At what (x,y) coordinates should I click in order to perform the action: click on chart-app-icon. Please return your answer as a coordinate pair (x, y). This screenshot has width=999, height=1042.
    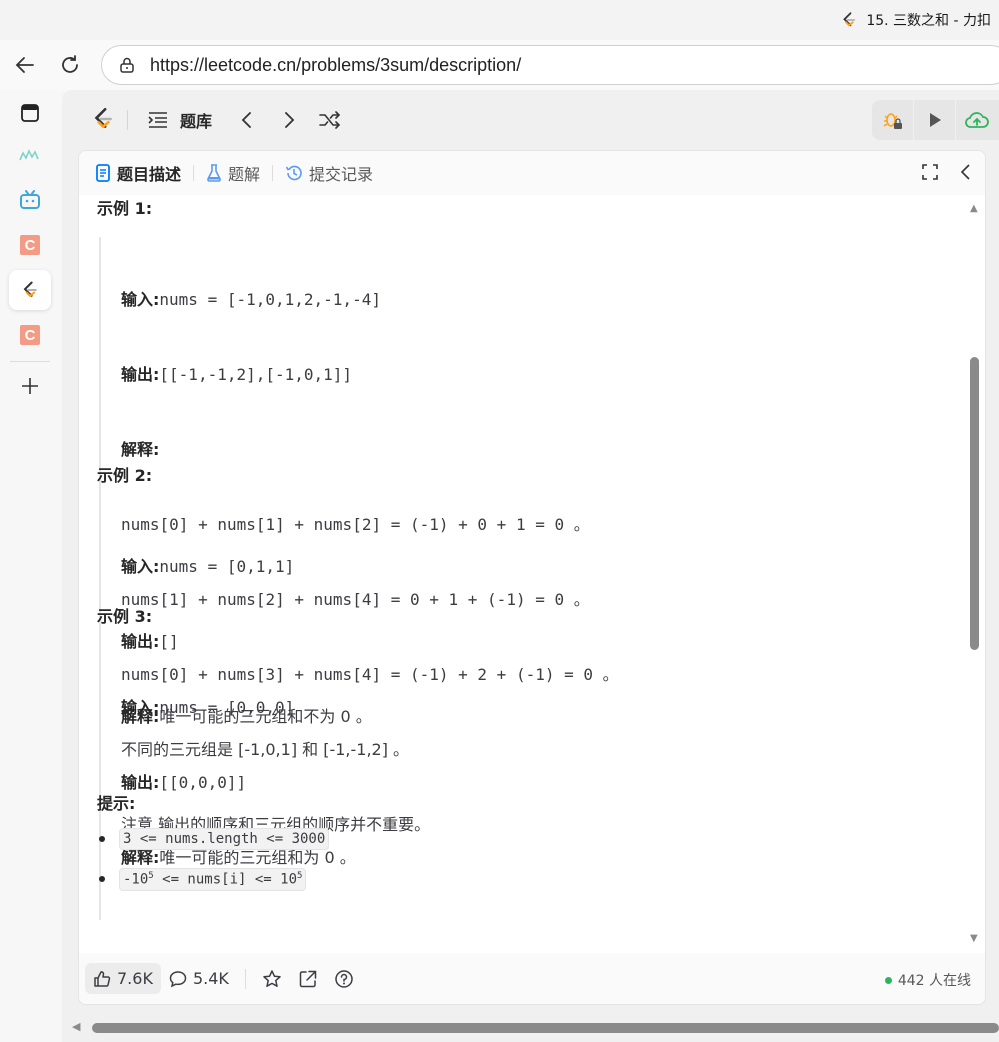
    Looking at the image, I should click on (29, 155).